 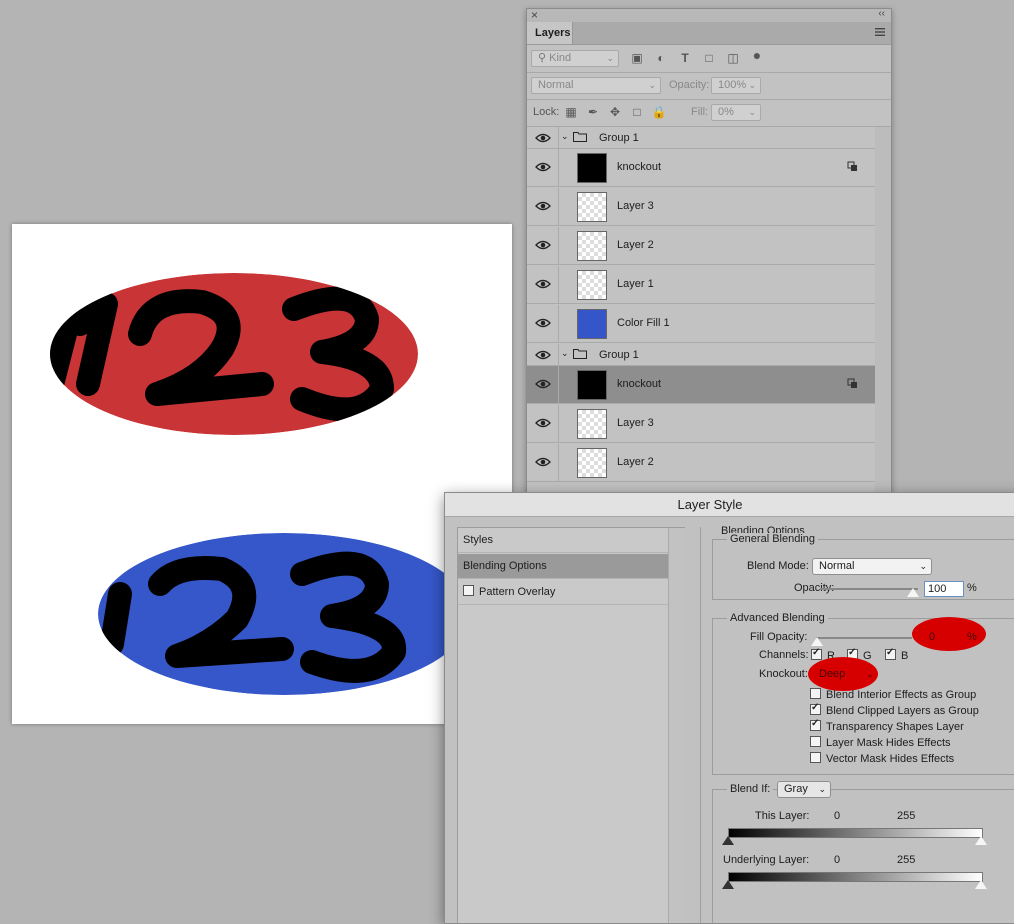 What do you see at coordinates (728, 840) in the screenshot?
I see `this-layer-black-thumb` at bounding box center [728, 840].